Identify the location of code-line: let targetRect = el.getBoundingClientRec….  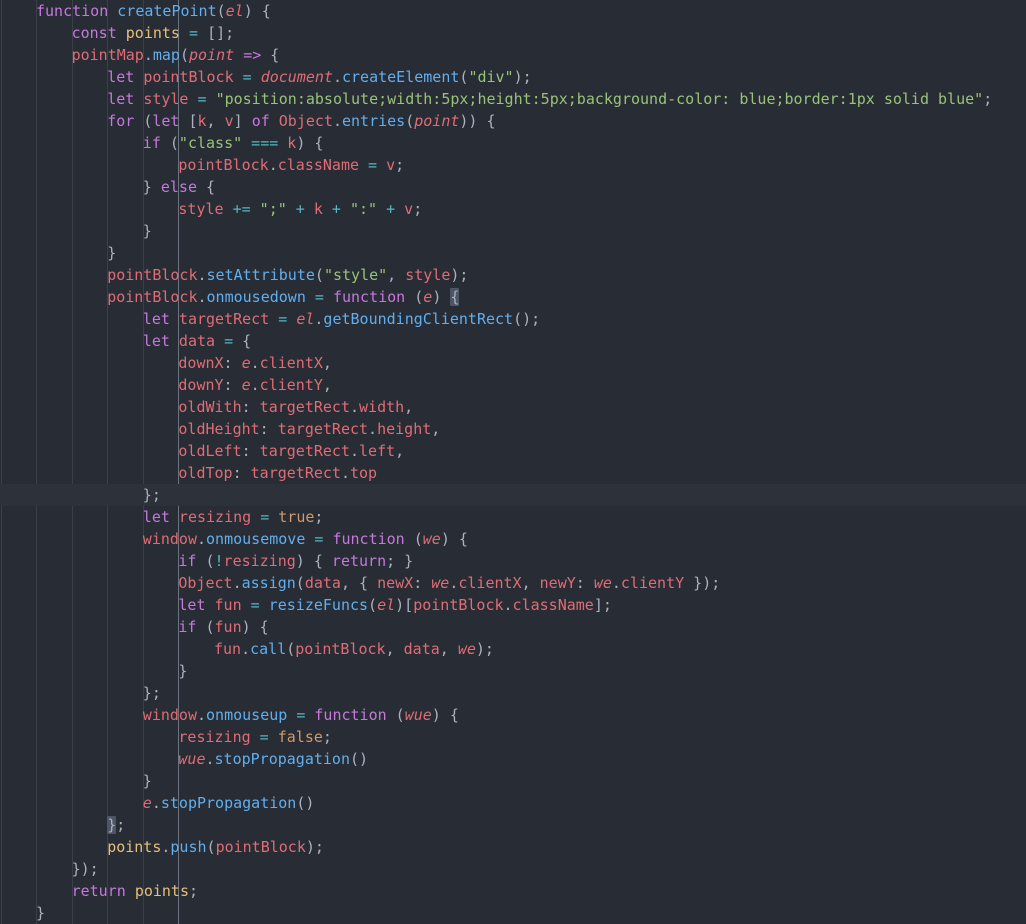
(513, 319).